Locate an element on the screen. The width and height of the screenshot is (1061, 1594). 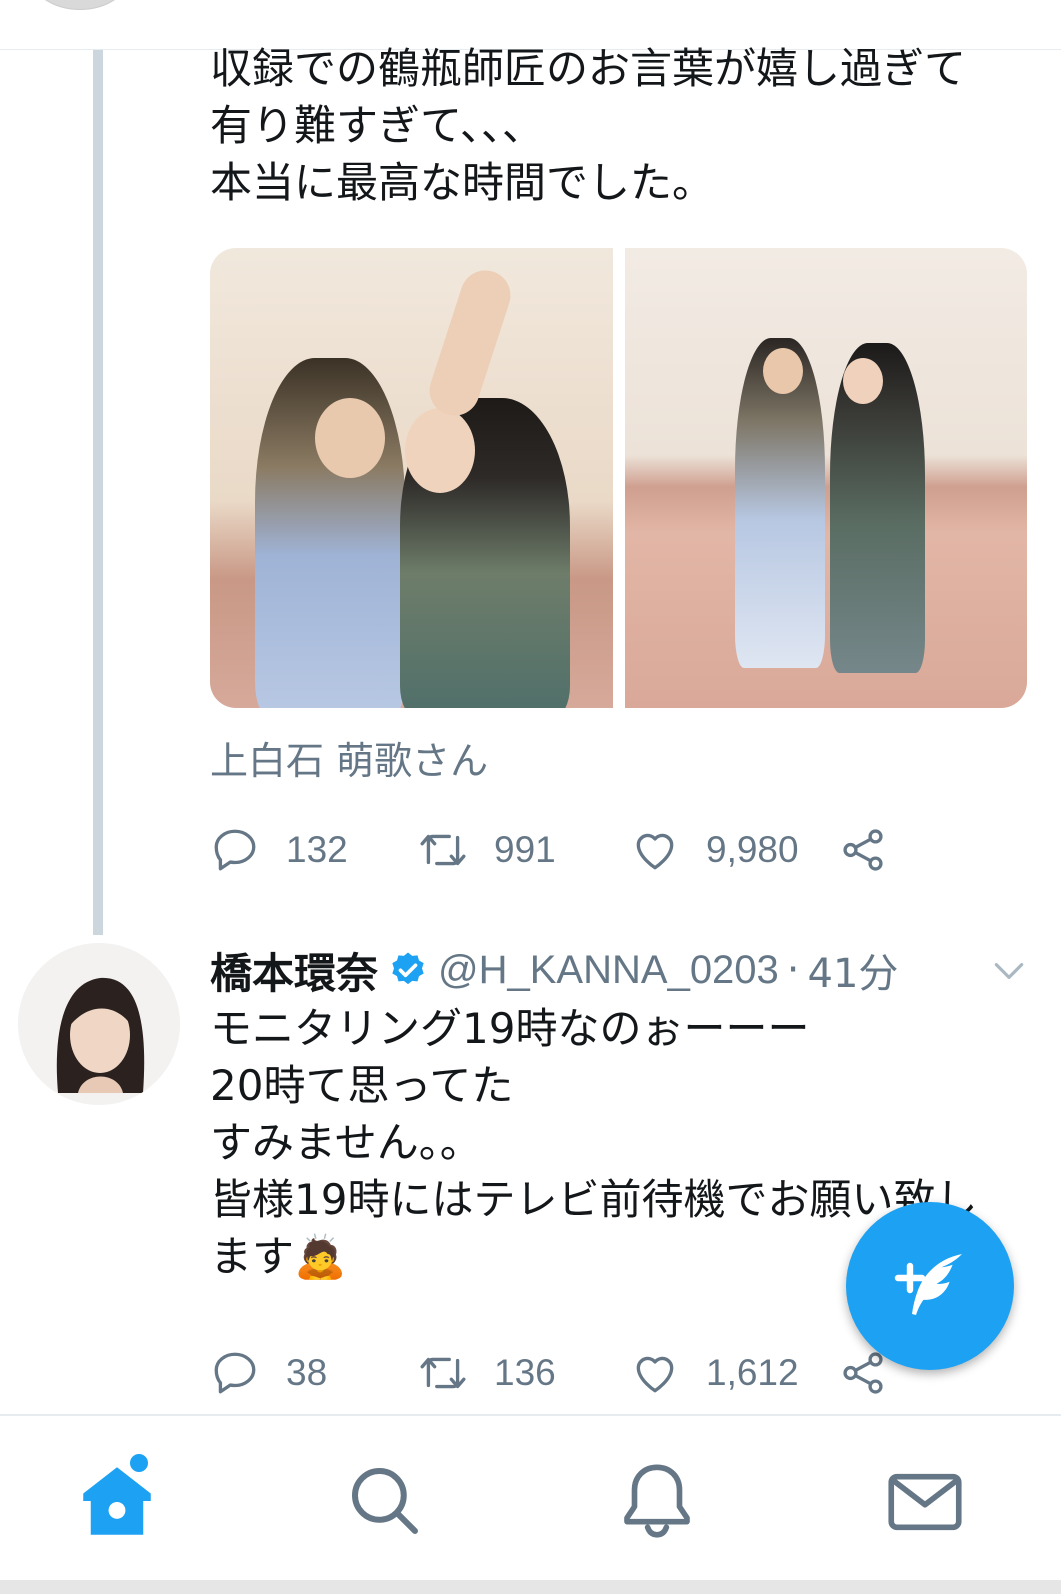
compose-tweet-button is located at coordinates (930, 1286).